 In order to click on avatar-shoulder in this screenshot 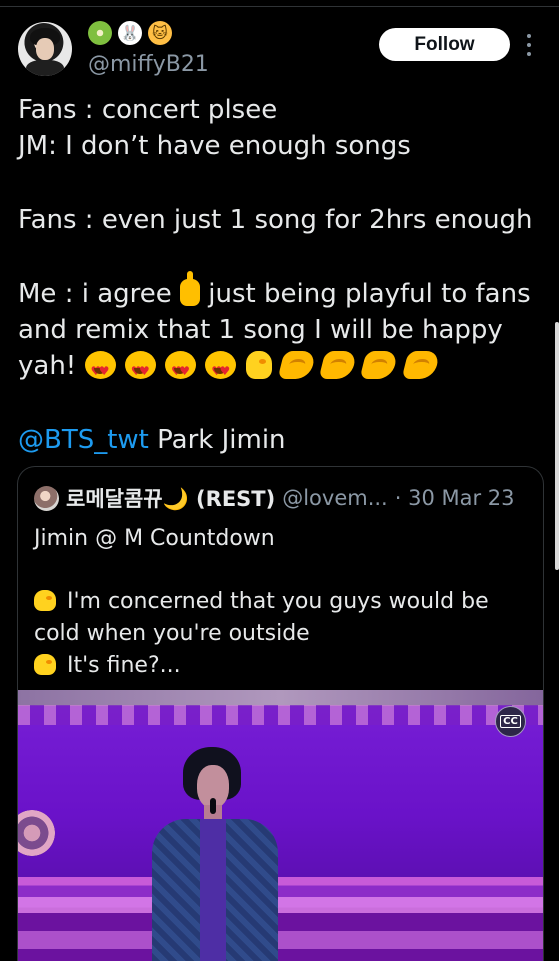, I will do `click(45, 68)`.